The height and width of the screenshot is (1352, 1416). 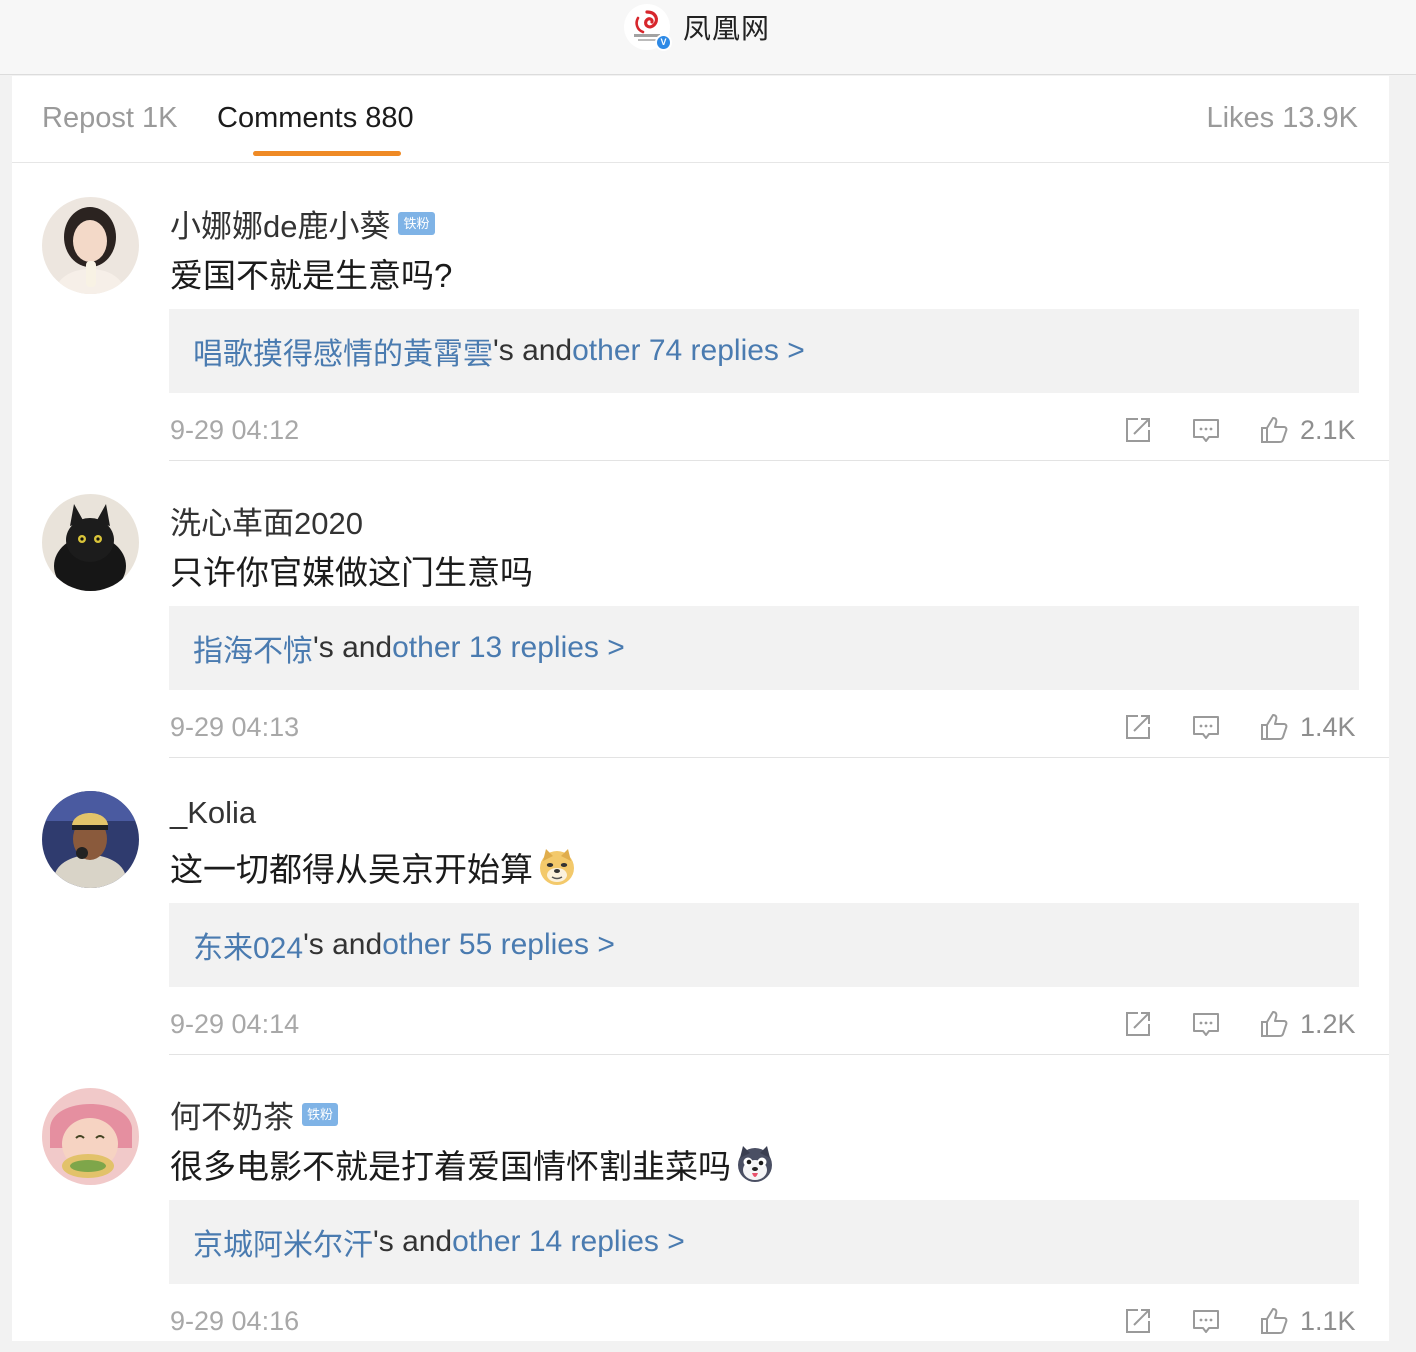 I want to click on comment-actions: 1.1K, so click(x=1239, y=1321).